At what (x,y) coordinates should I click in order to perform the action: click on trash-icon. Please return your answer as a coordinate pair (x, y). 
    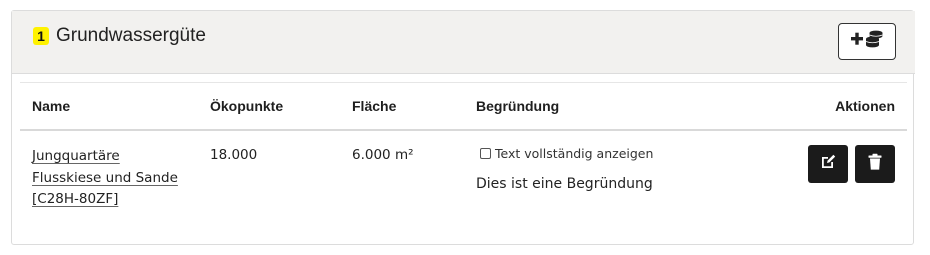
    Looking at the image, I should click on (875, 164).